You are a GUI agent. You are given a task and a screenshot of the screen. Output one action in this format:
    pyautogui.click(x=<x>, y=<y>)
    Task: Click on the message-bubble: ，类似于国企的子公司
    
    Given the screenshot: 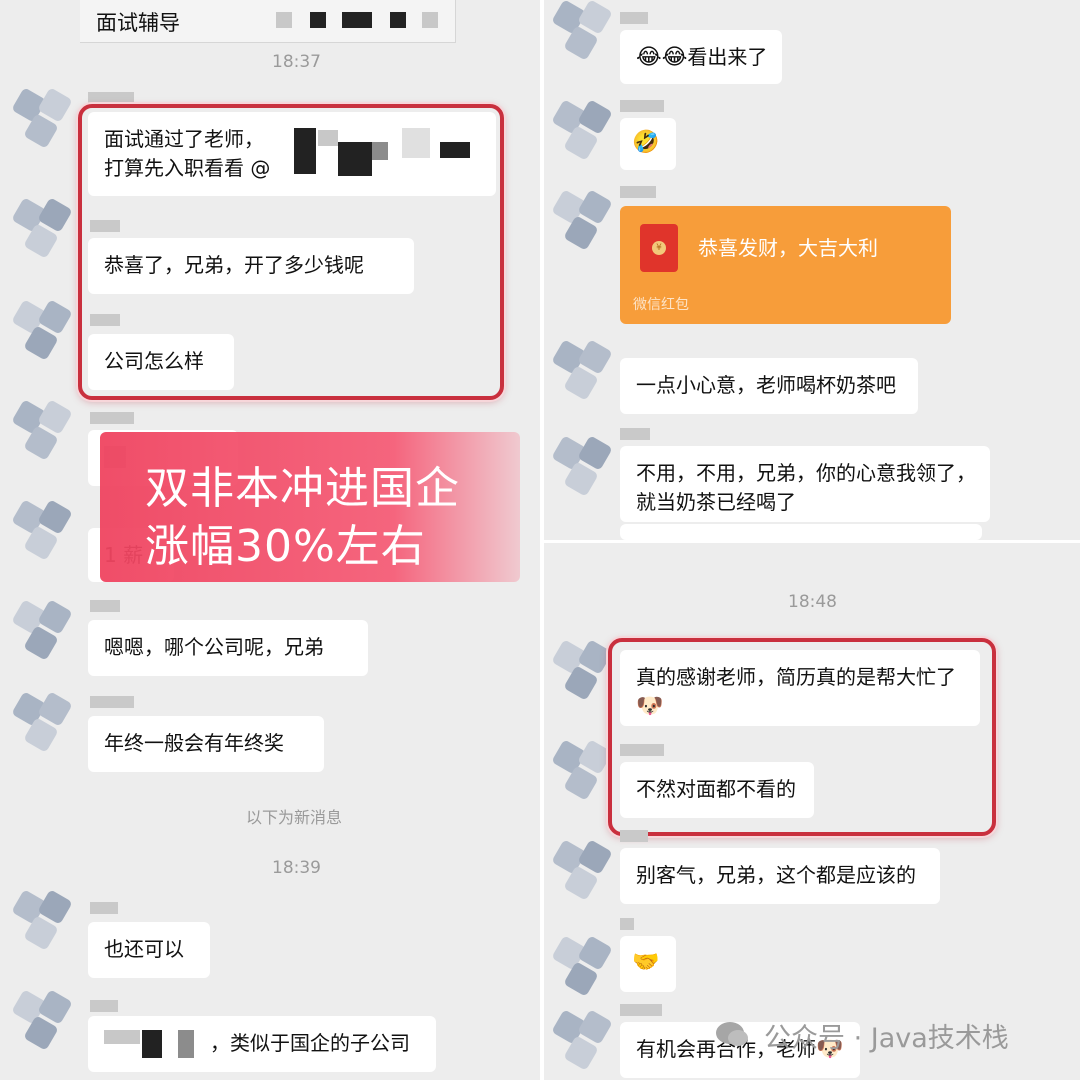 What is the action you would take?
    pyautogui.click(x=262, y=1044)
    